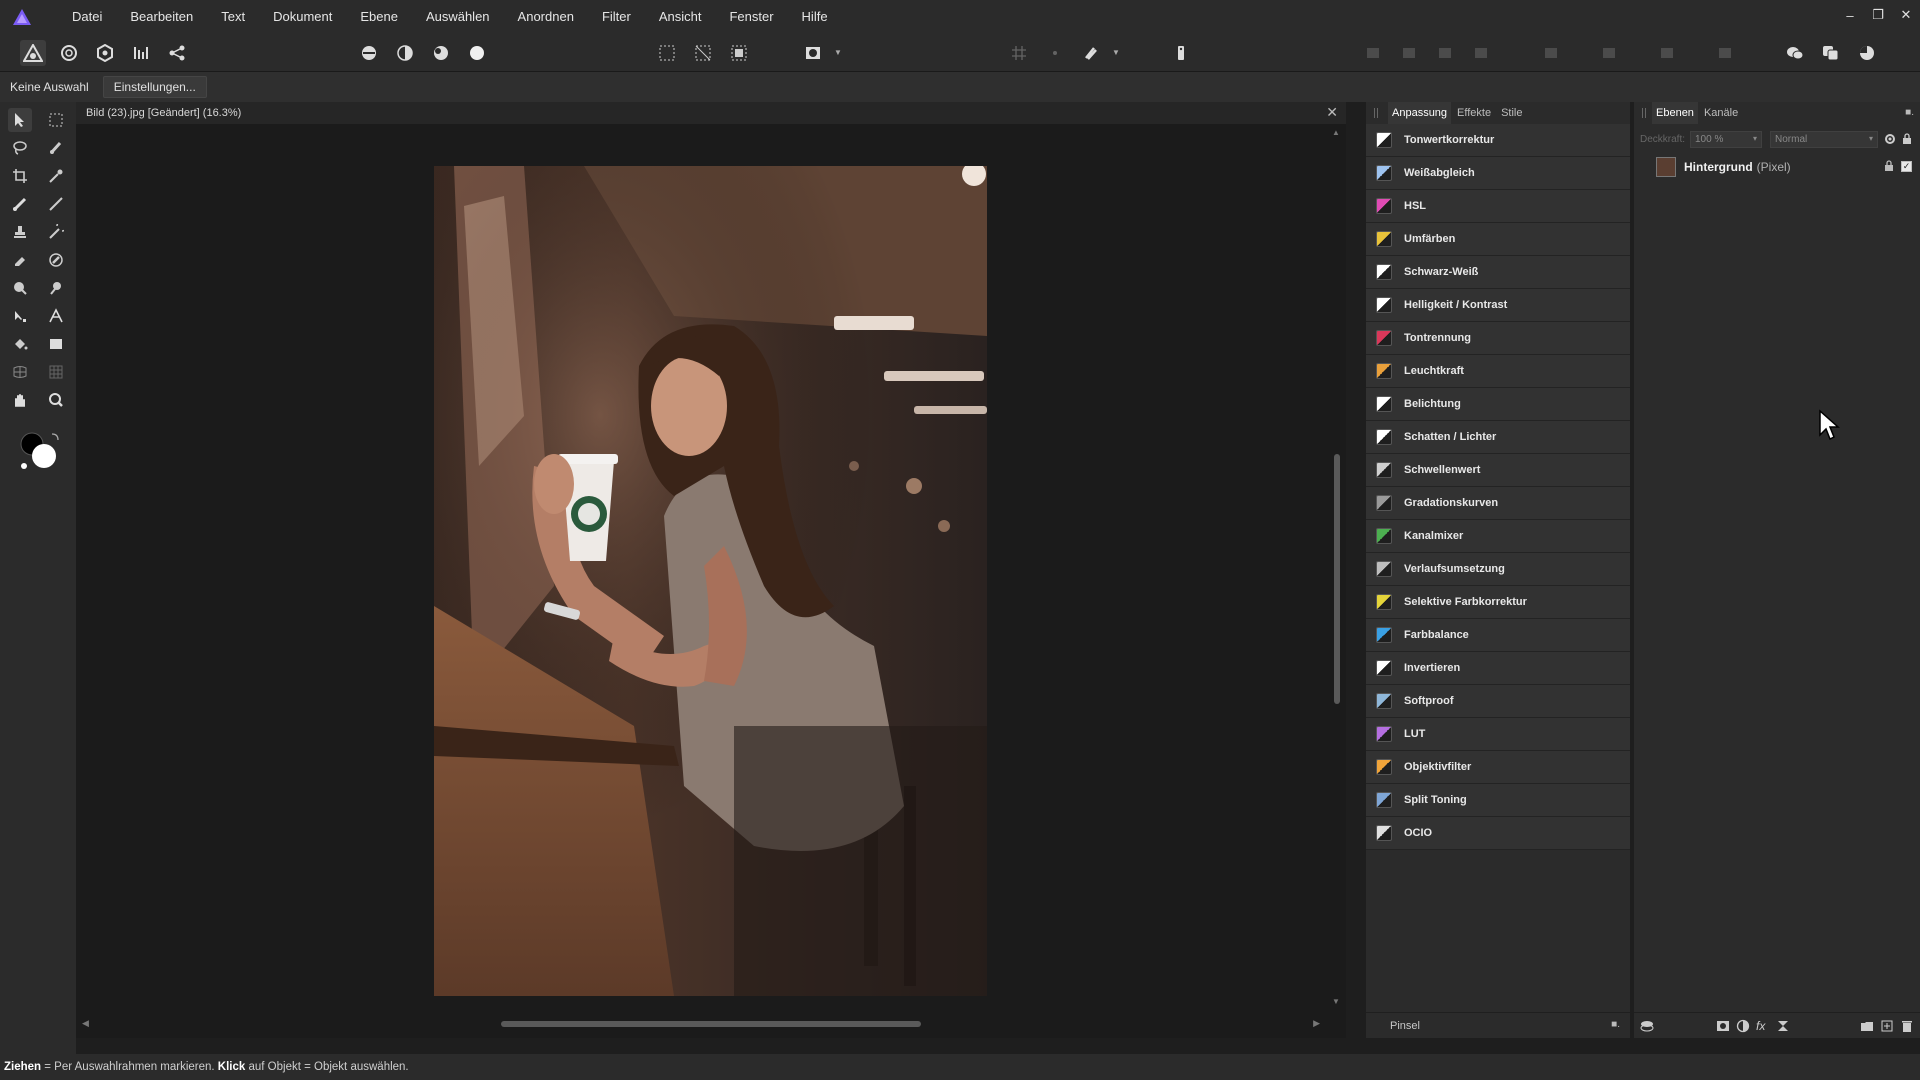  I want to click on tab-channels: Kanäle, so click(1721, 113).